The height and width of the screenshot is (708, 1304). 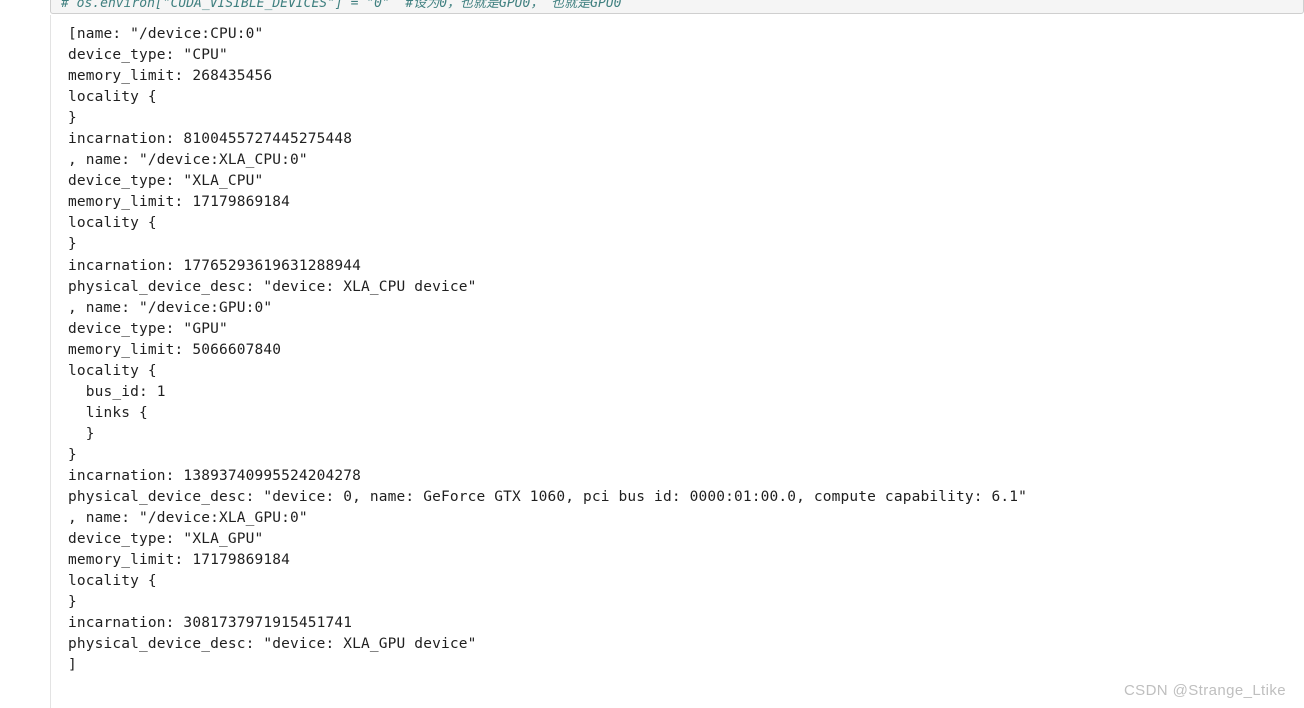 What do you see at coordinates (188, 518) in the screenshot?
I see `output-line: , name: "/device:XLA_GPU:0"` at bounding box center [188, 518].